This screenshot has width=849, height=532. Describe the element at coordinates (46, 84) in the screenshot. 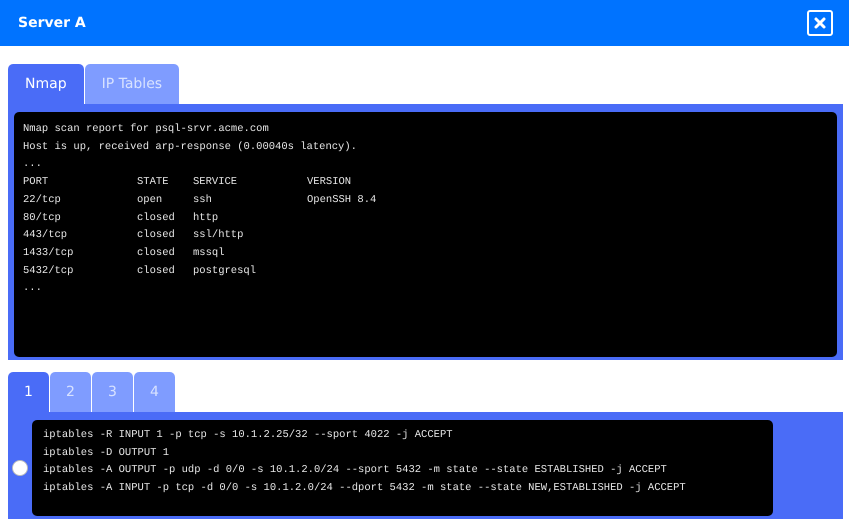

I see `tab: Nmap` at that location.